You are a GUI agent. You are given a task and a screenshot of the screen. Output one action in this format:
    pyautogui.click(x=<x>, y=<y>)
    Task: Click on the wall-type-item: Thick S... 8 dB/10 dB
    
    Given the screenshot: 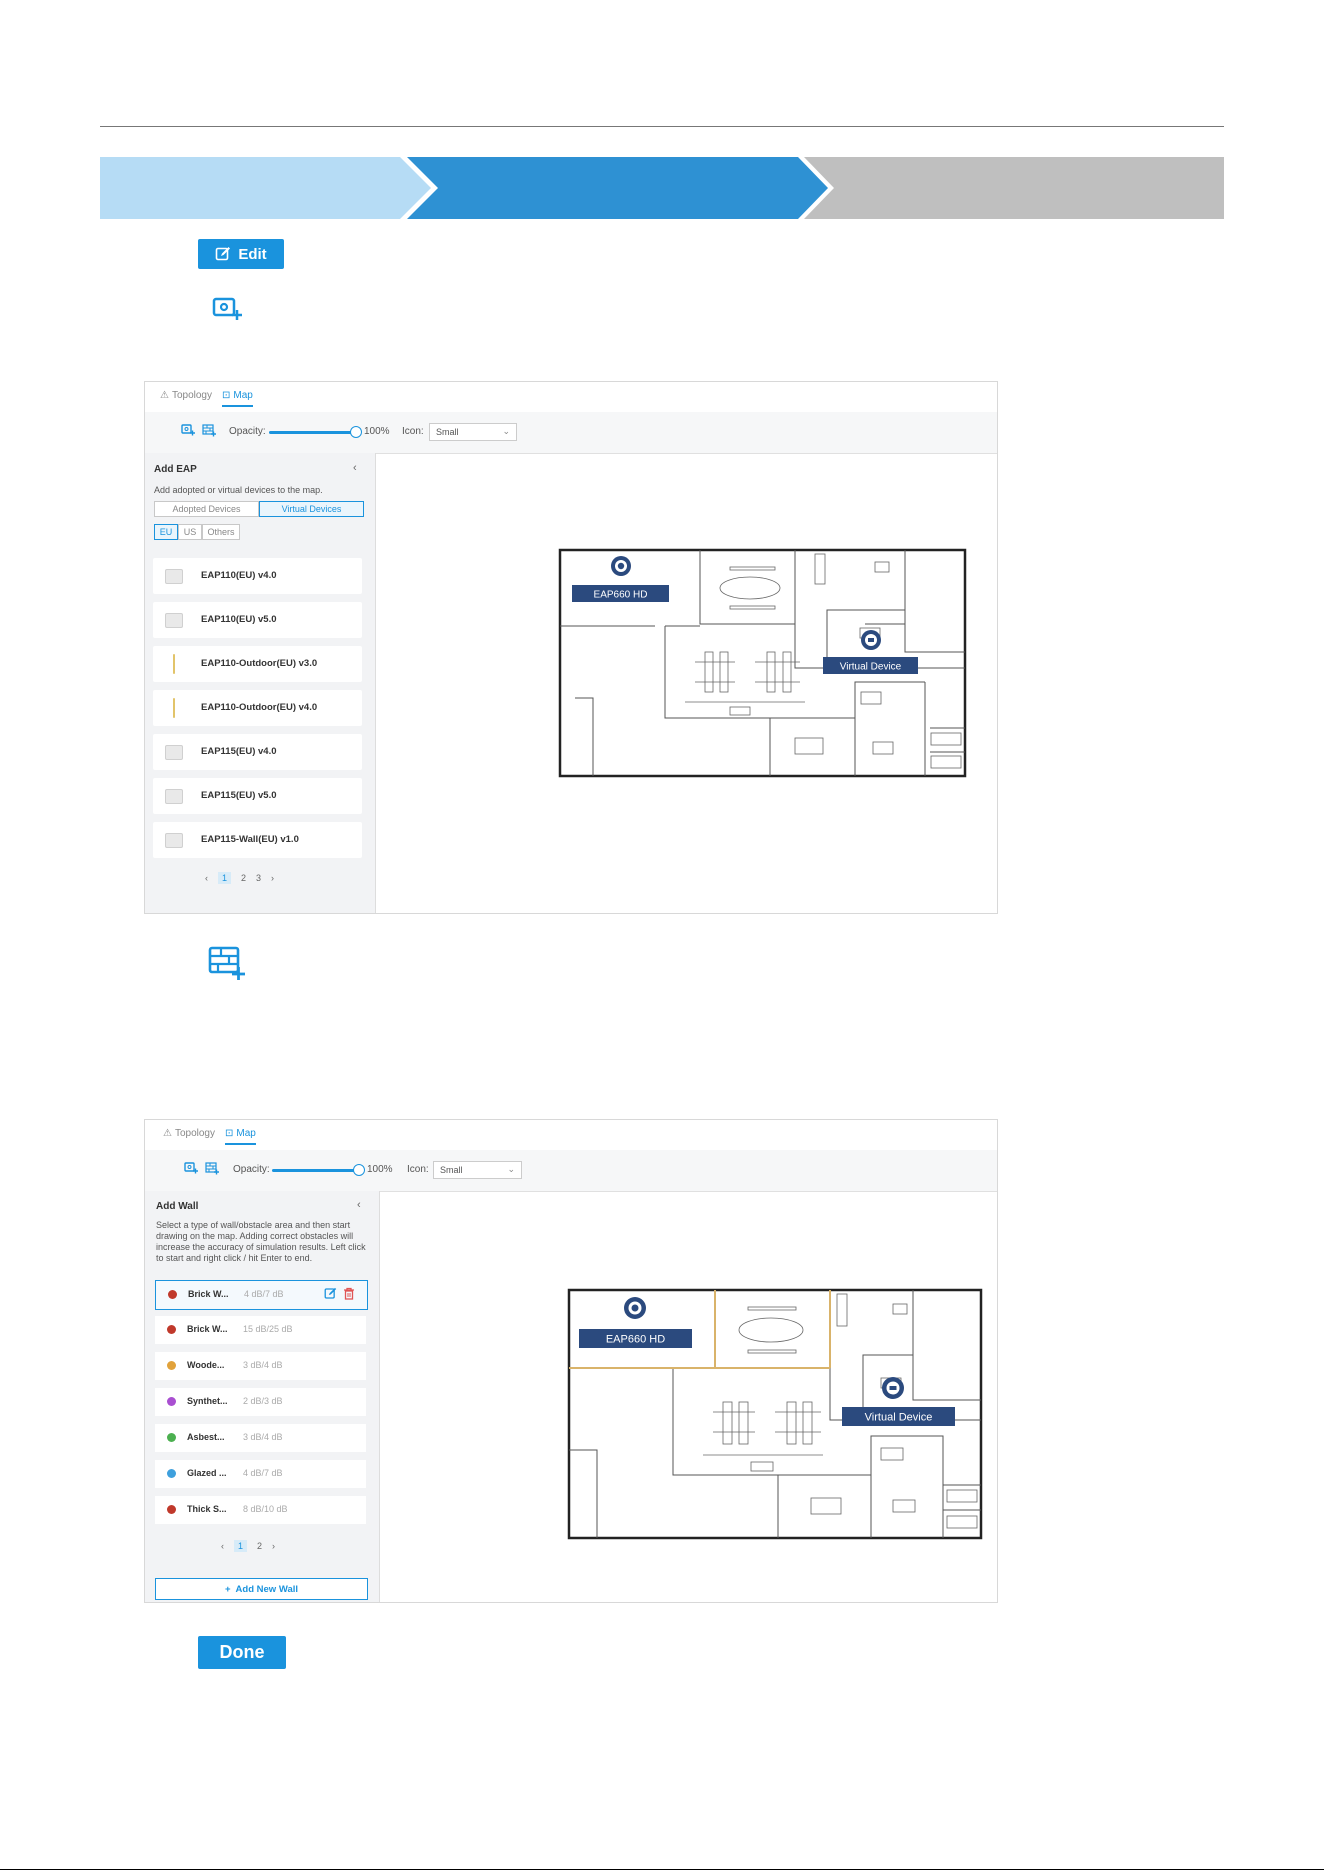 What is the action you would take?
    pyautogui.click(x=260, y=1510)
    